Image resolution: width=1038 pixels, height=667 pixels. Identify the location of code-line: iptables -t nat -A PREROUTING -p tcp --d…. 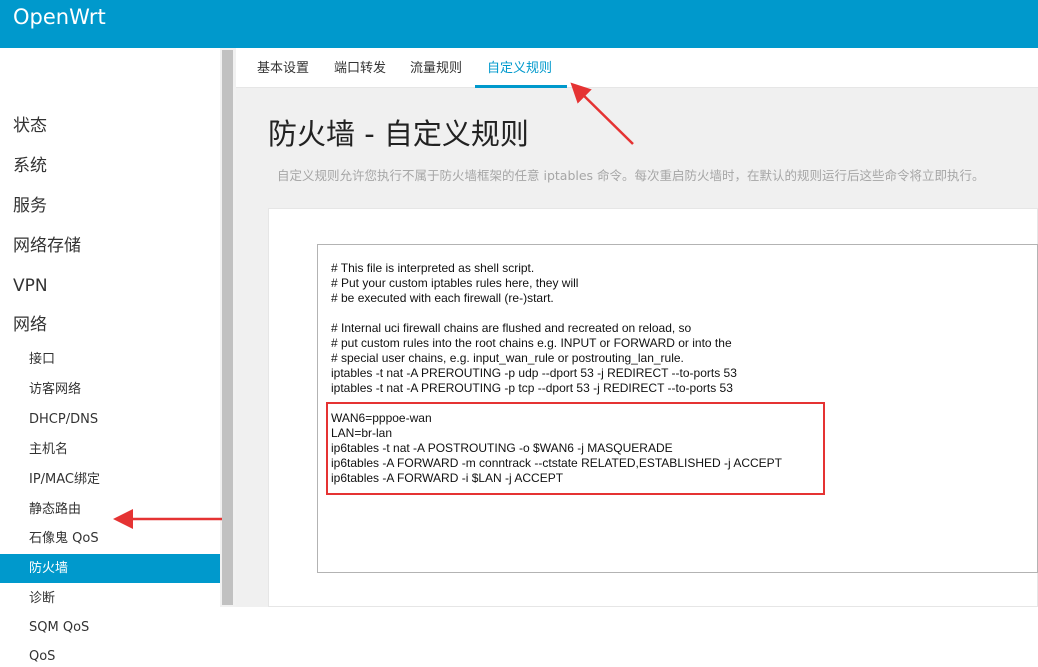
(532, 388).